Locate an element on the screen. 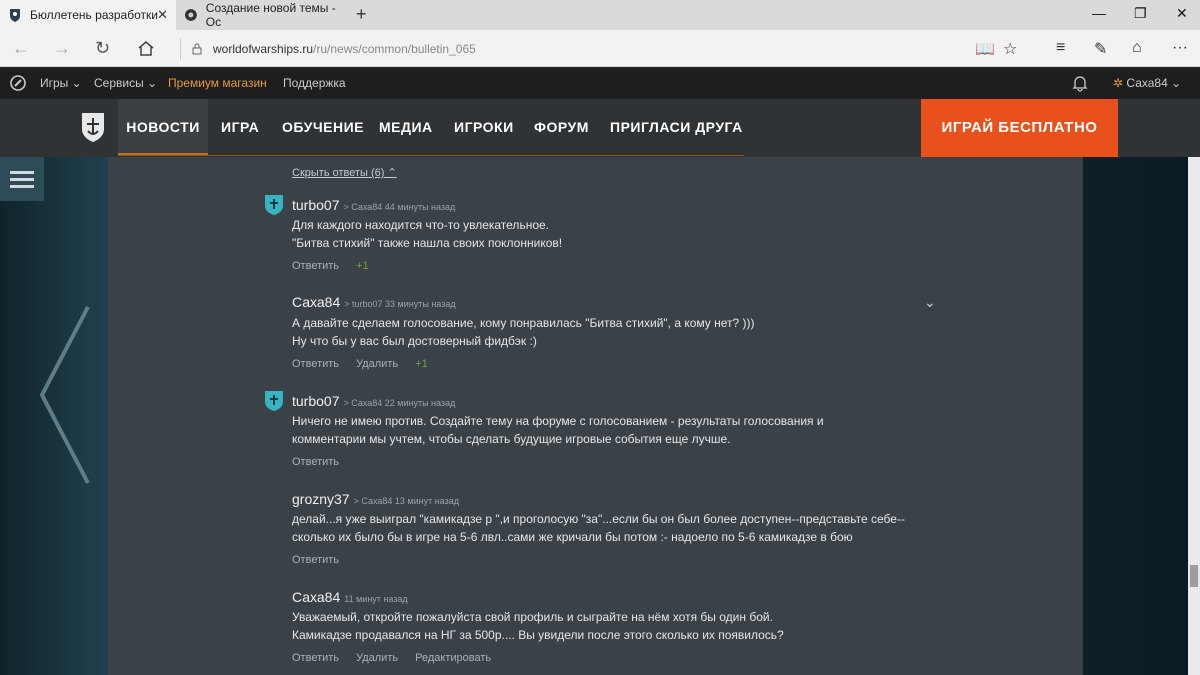  comment-meta: 11 минут назад is located at coordinates (376, 599).